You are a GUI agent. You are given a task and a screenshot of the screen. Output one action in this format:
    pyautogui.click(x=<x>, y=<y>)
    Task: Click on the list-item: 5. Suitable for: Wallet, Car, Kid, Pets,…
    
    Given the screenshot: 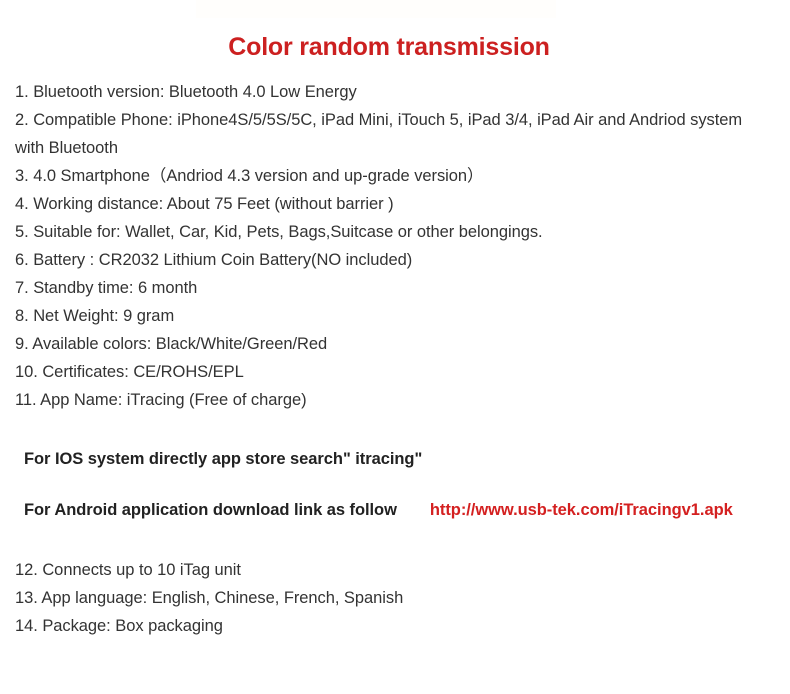 What is the action you would take?
    pyautogui.click(x=279, y=232)
    